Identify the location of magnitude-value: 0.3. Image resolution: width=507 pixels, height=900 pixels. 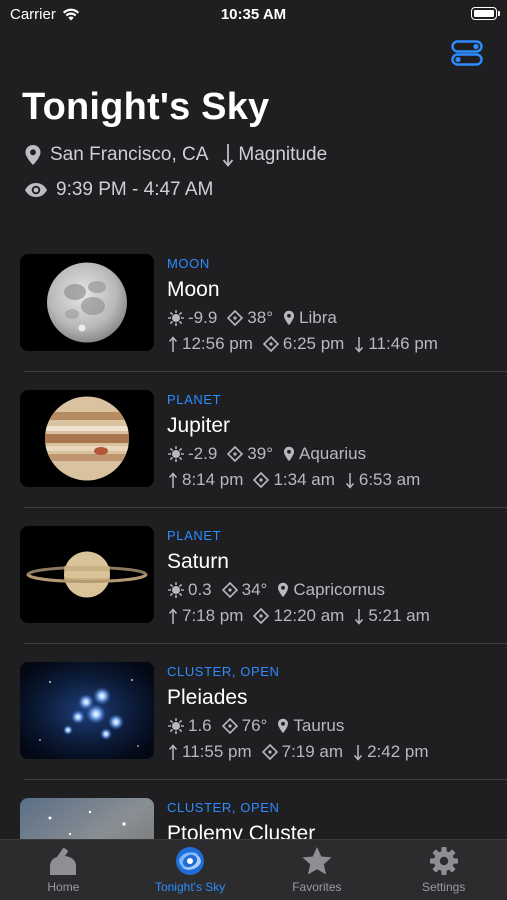
(200, 589).